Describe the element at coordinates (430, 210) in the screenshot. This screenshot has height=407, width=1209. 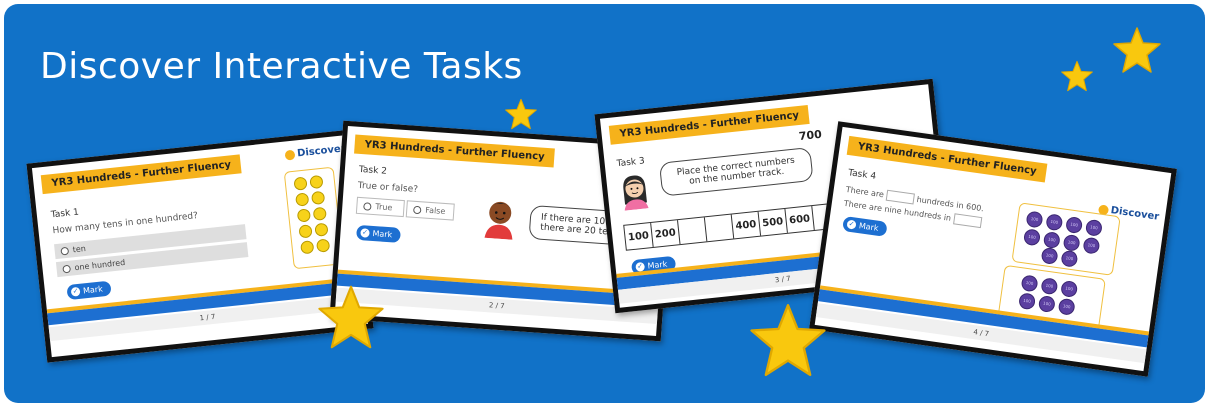
I see `option-false: False` at that location.